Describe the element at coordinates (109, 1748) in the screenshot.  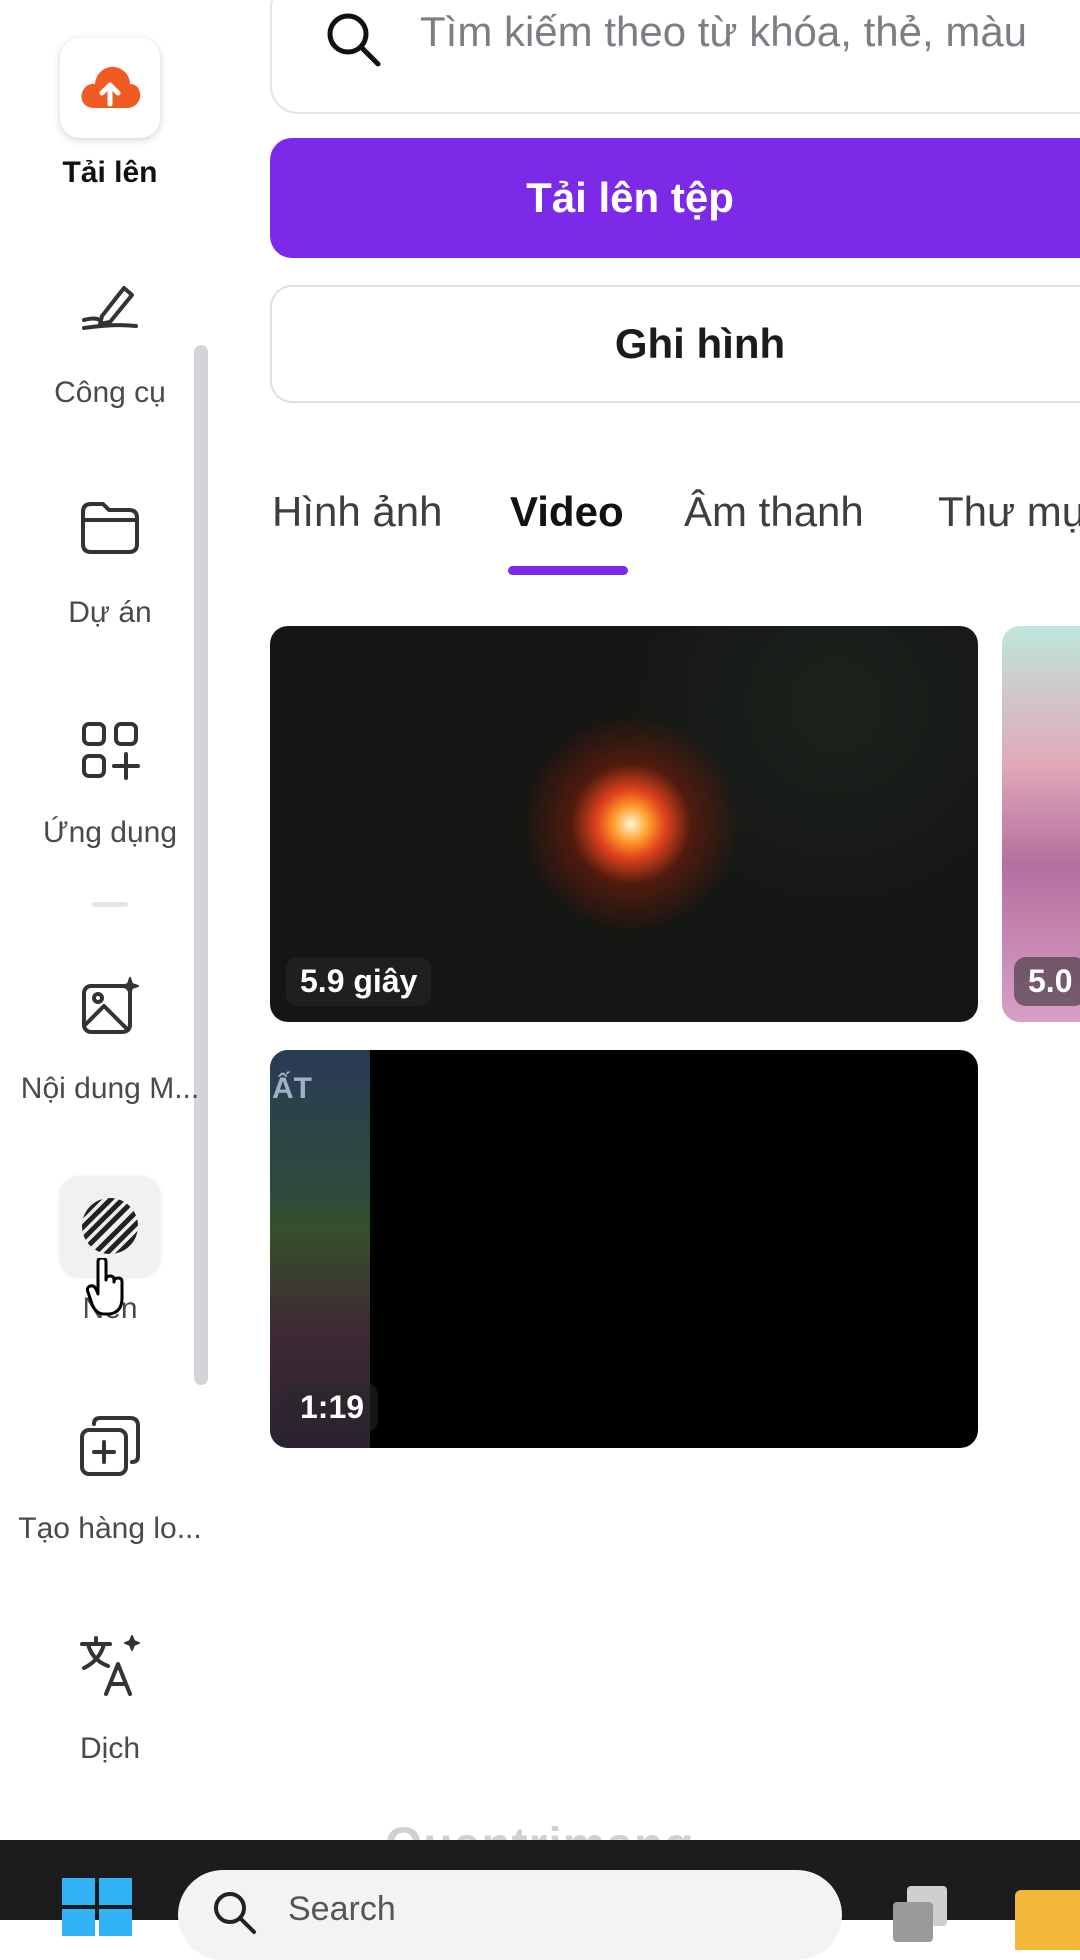
I see `sidebar-item-label: Dịch` at that location.